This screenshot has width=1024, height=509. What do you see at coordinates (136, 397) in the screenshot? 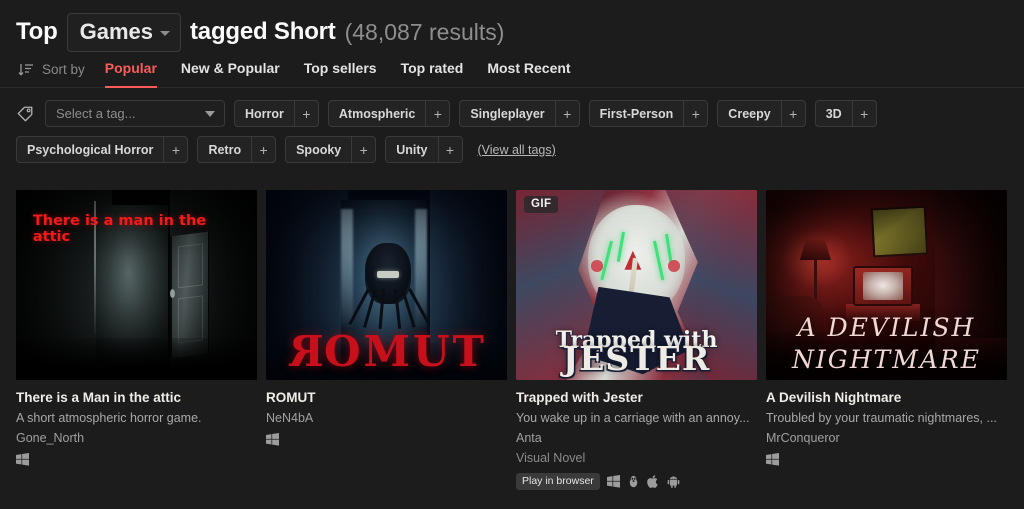
I see `game-title: There is a Man in the attic` at bounding box center [136, 397].